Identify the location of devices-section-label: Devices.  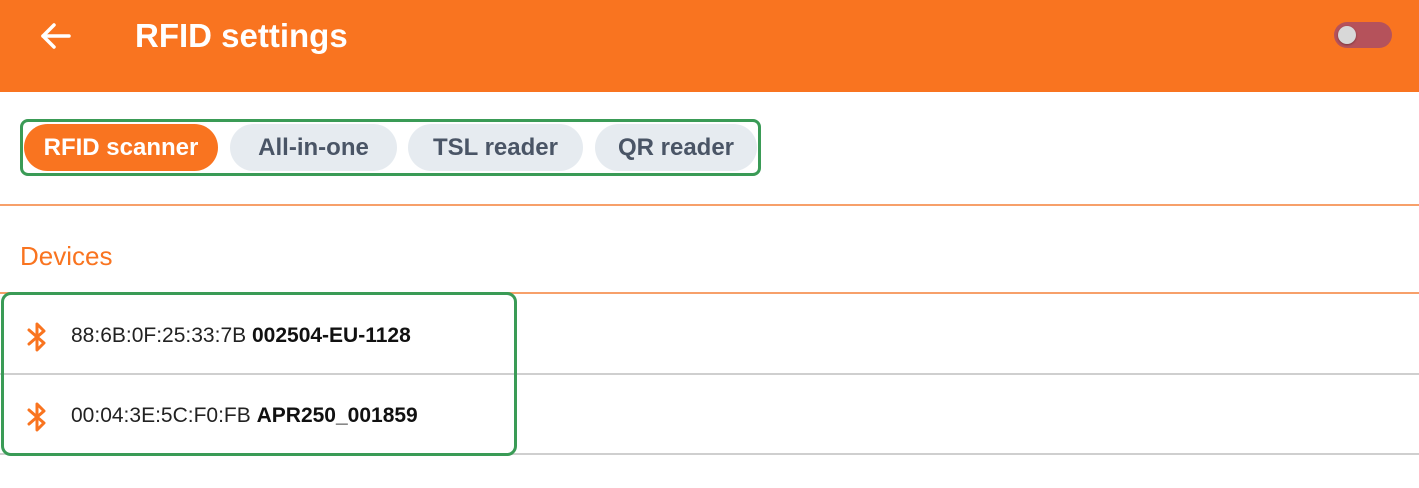
(66, 256).